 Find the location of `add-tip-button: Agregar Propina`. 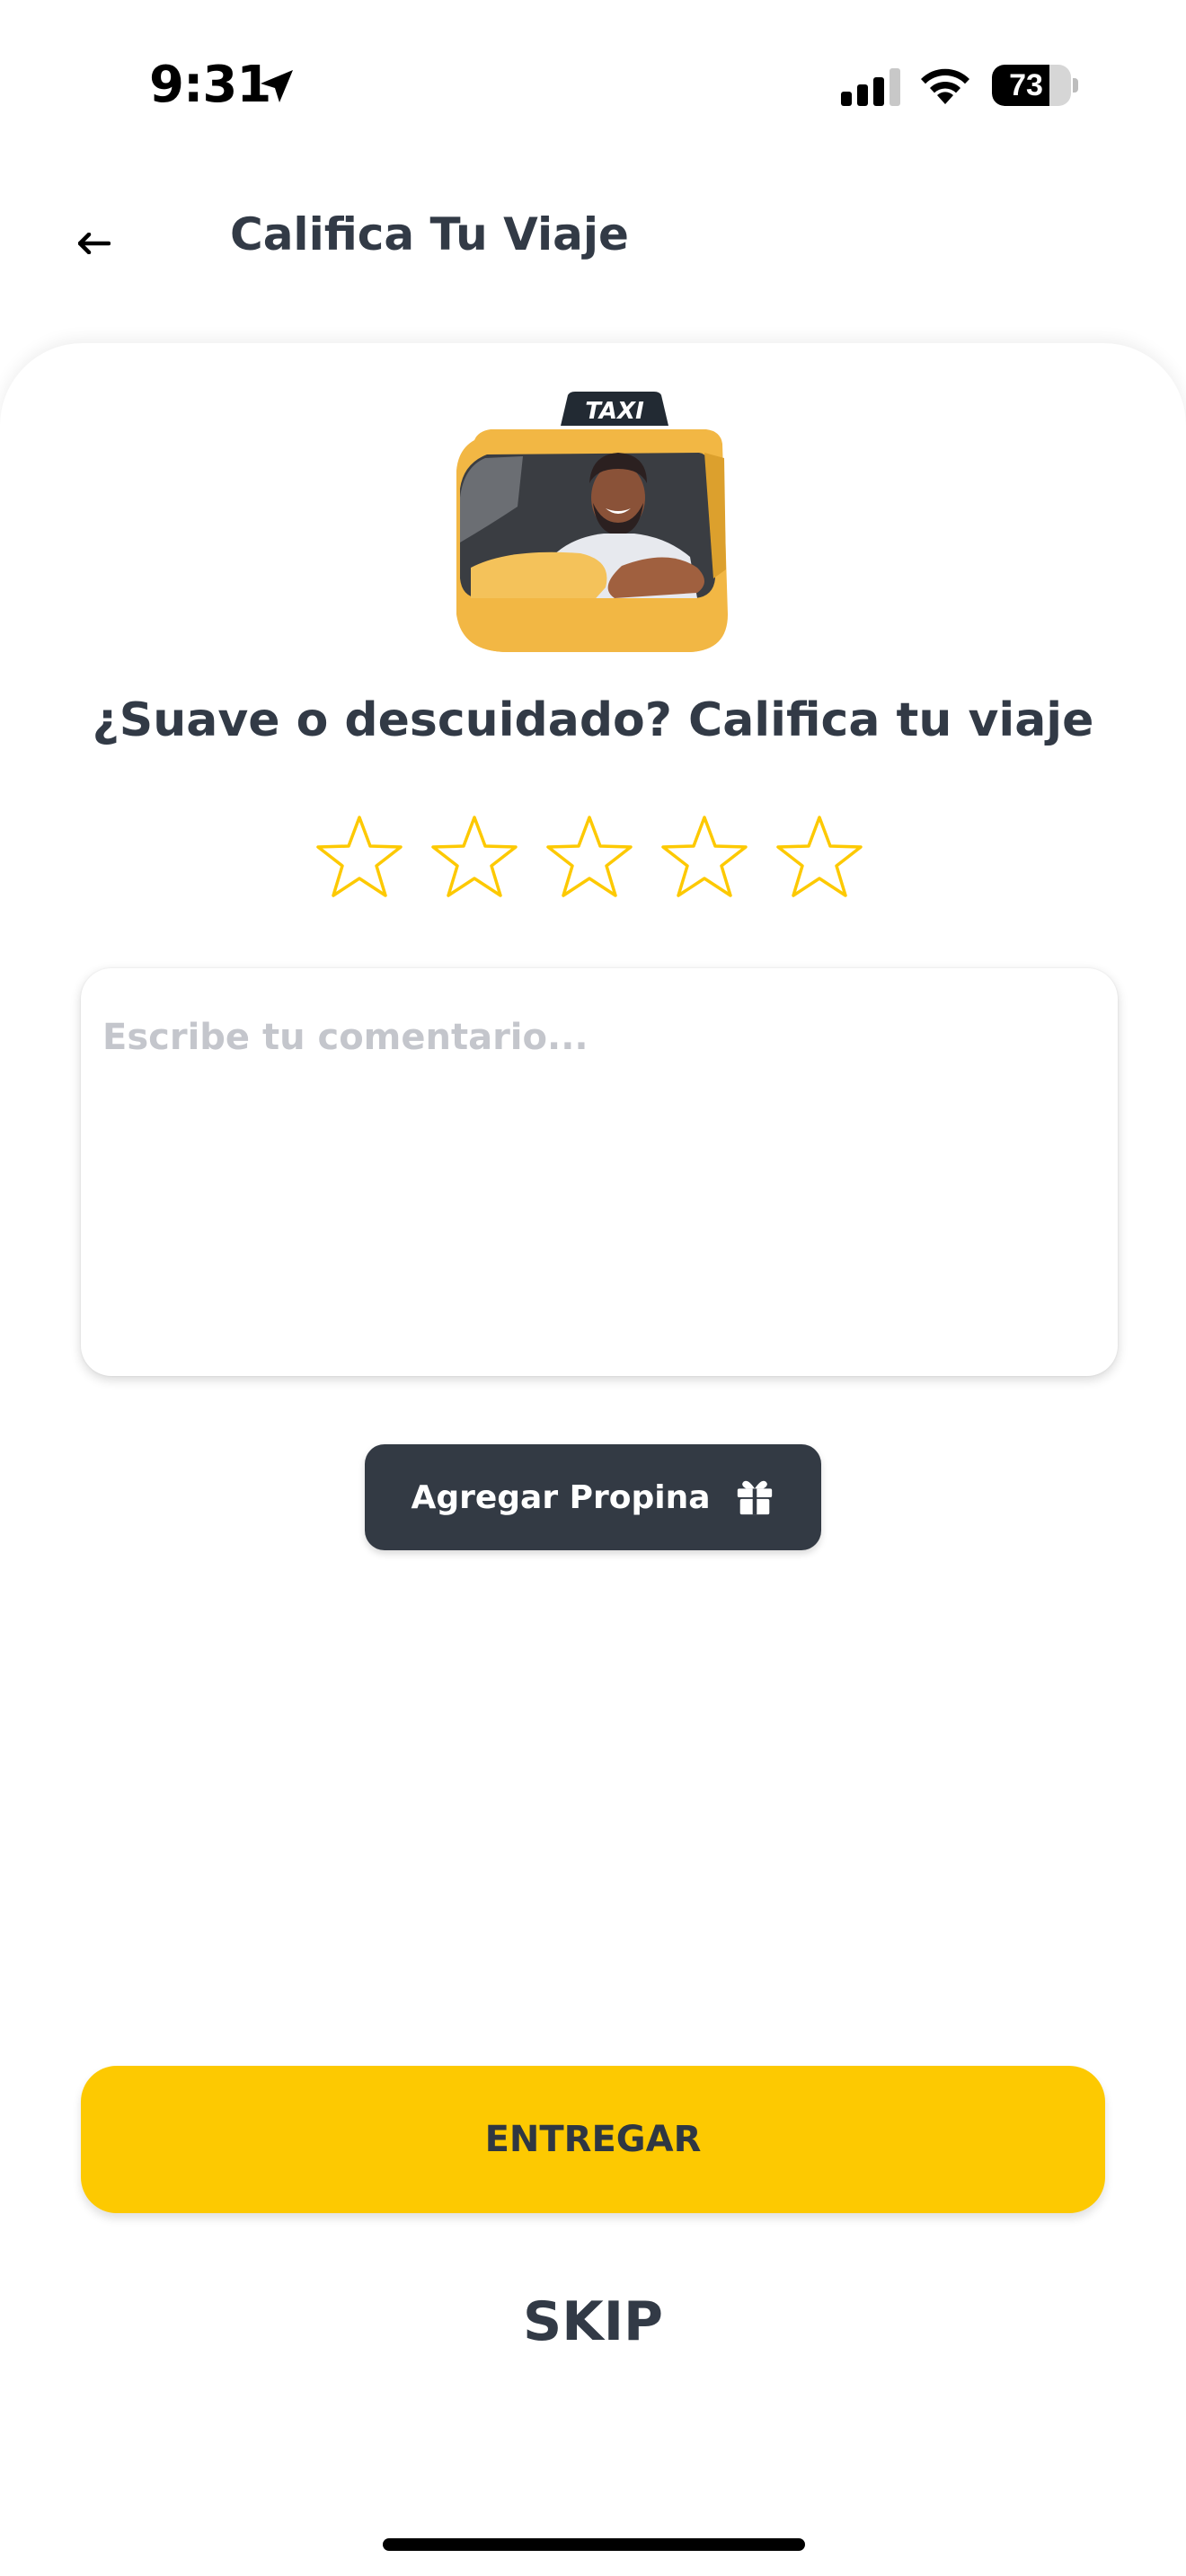

add-tip-button: Agregar Propina is located at coordinates (593, 1497).